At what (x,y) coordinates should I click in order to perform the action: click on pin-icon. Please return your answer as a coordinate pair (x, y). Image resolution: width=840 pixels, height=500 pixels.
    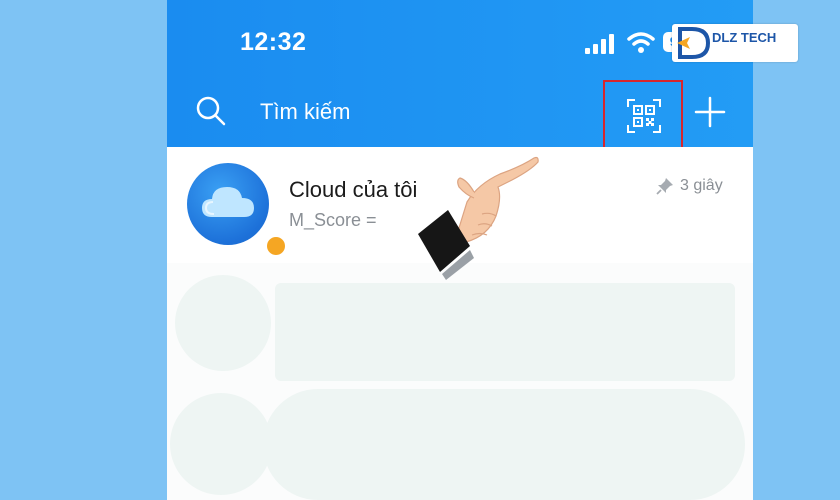
    Looking at the image, I should click on (664, 186).